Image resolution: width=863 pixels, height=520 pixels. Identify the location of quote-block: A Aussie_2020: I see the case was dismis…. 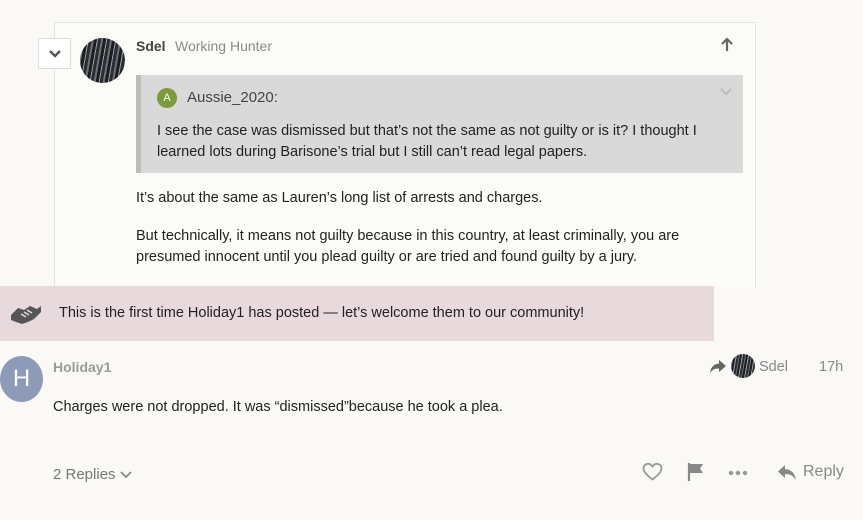
(439, 124).